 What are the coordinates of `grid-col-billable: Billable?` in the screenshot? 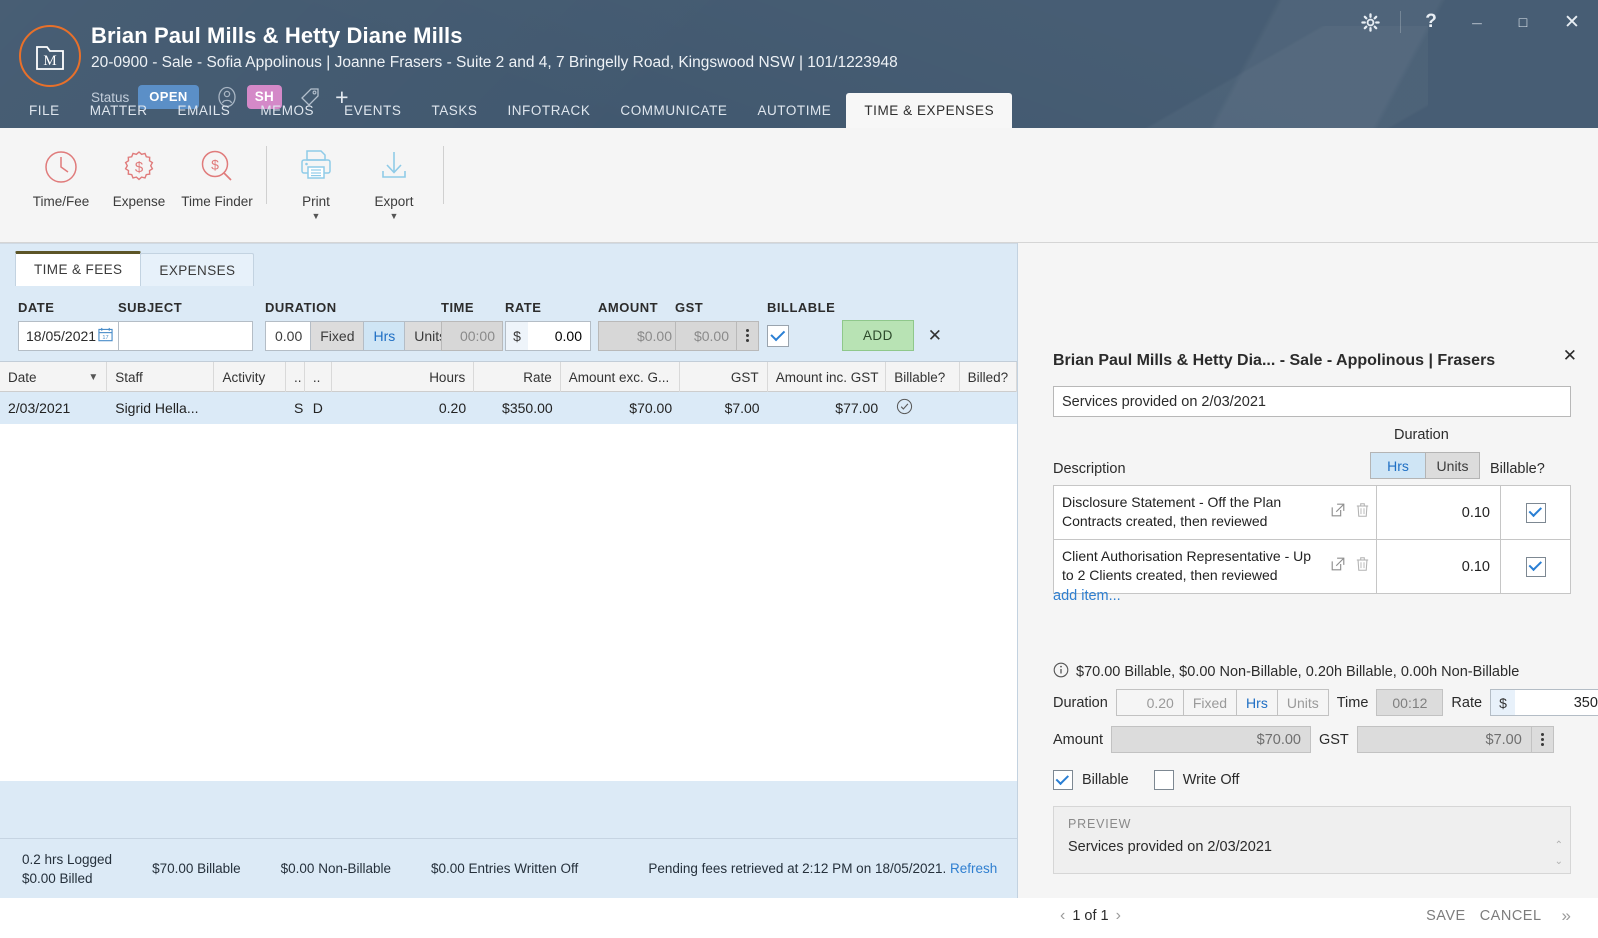 It's located at (923, 377).